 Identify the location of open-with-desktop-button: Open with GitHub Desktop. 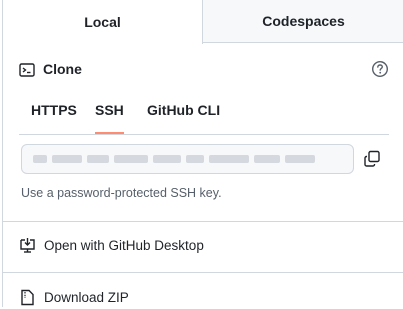
(199, 246).